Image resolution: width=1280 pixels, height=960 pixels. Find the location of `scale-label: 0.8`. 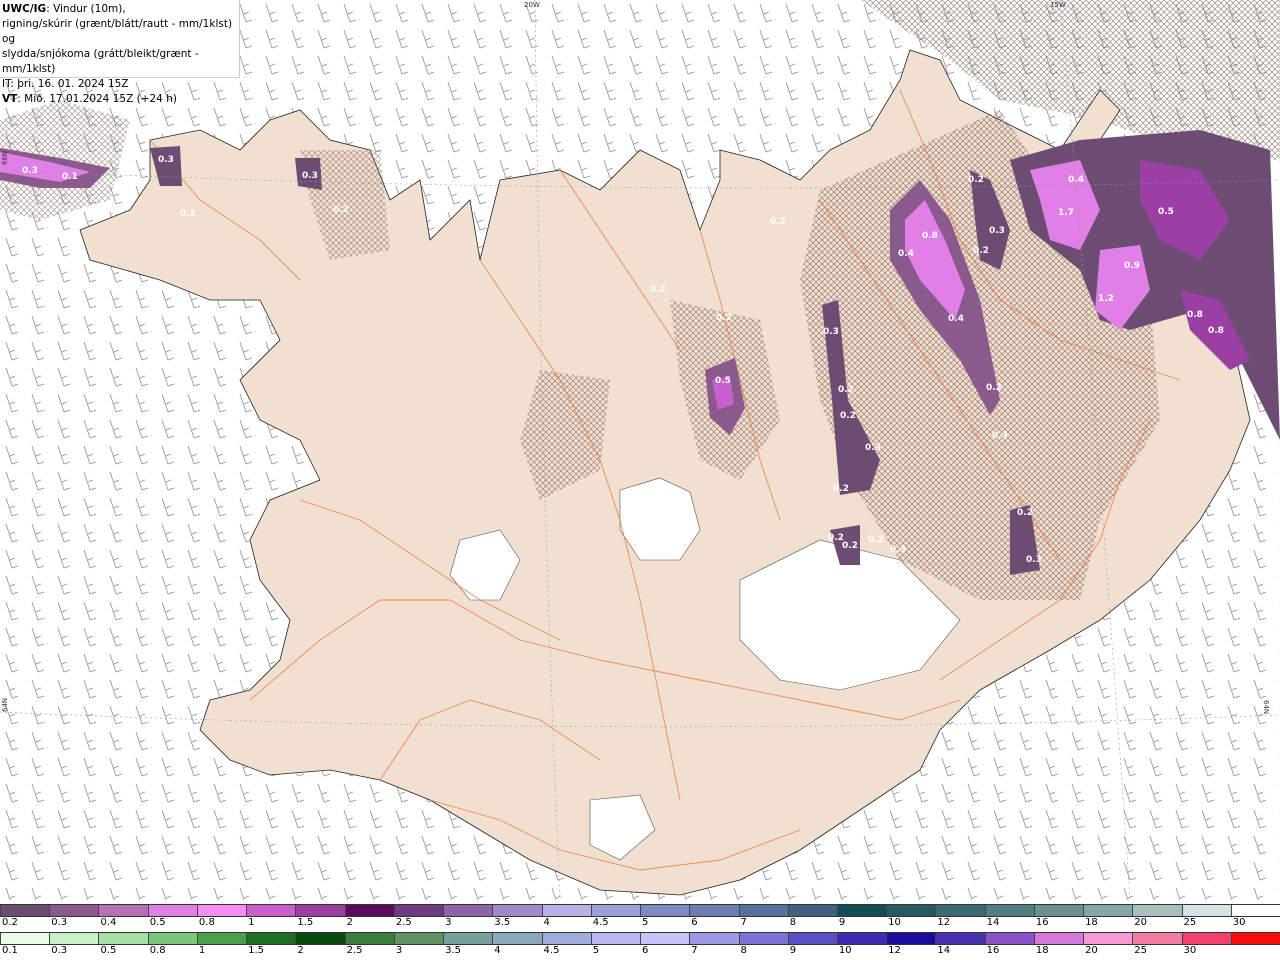

scale-label: 0.8 is located at coordinates (157, 950).